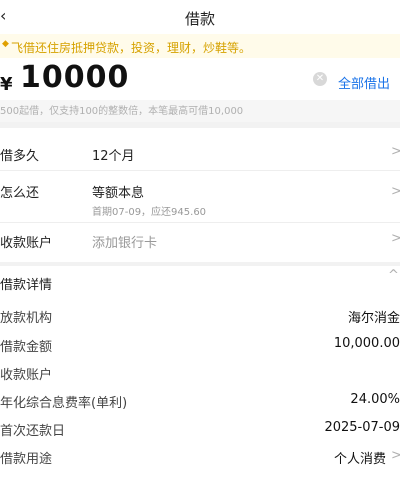  I want to click on detail-value: 海尔消金, so click(373, 318).